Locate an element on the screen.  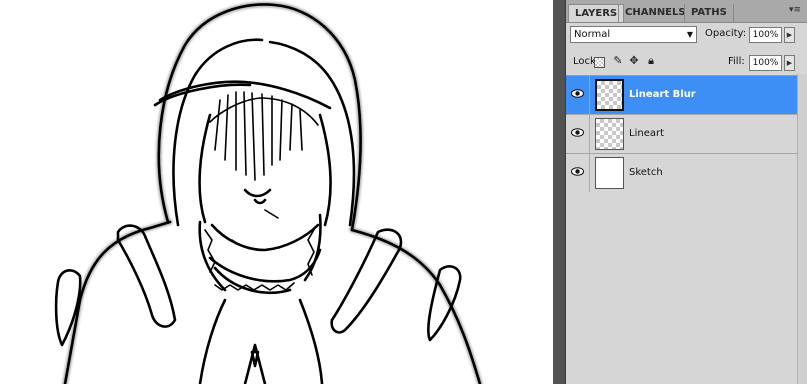
blend-opacity-row: Normal ▼ Opacity: 100% ▶ is located at coordinates (686, 36).